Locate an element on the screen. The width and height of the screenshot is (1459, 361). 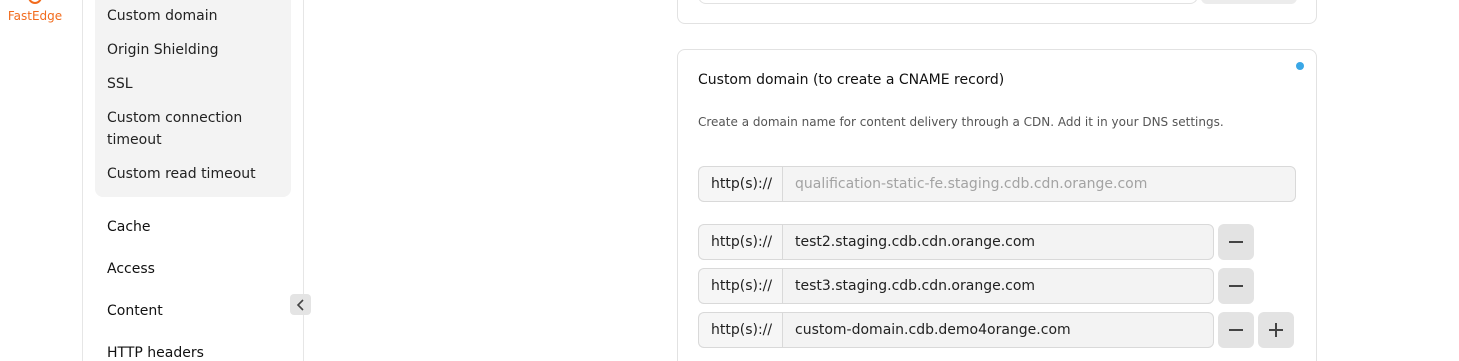
nav-item-content: Content is located at coordinates (135, 311).